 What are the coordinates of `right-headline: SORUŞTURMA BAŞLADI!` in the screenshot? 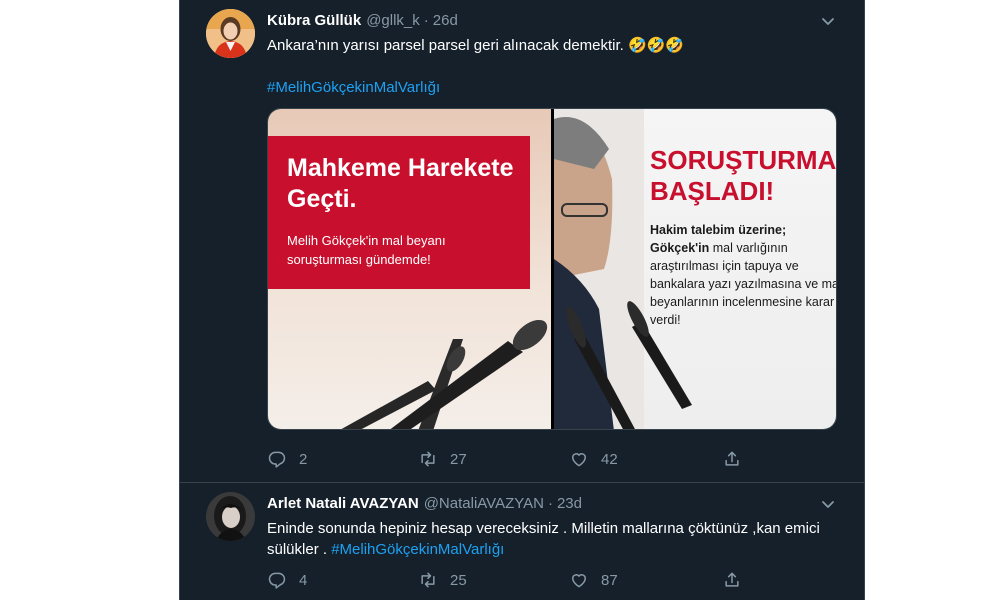 It's located at (743, 175).